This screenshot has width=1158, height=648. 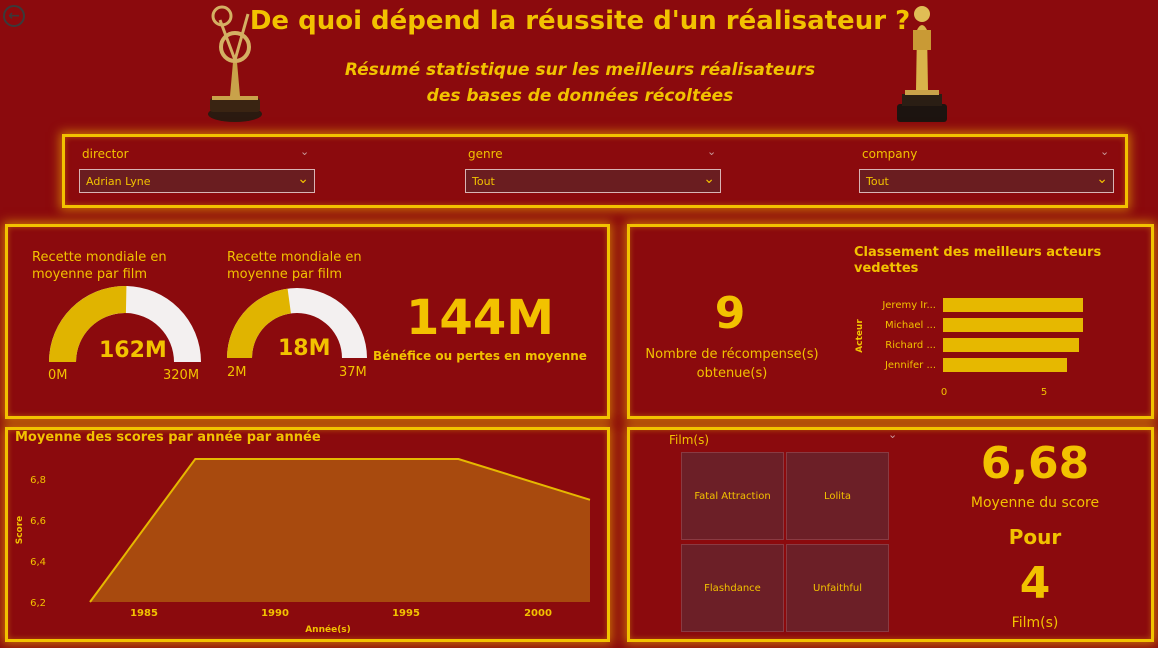 I want to click on genre-dropdown-value: Tout, so click(x=483, y=181).